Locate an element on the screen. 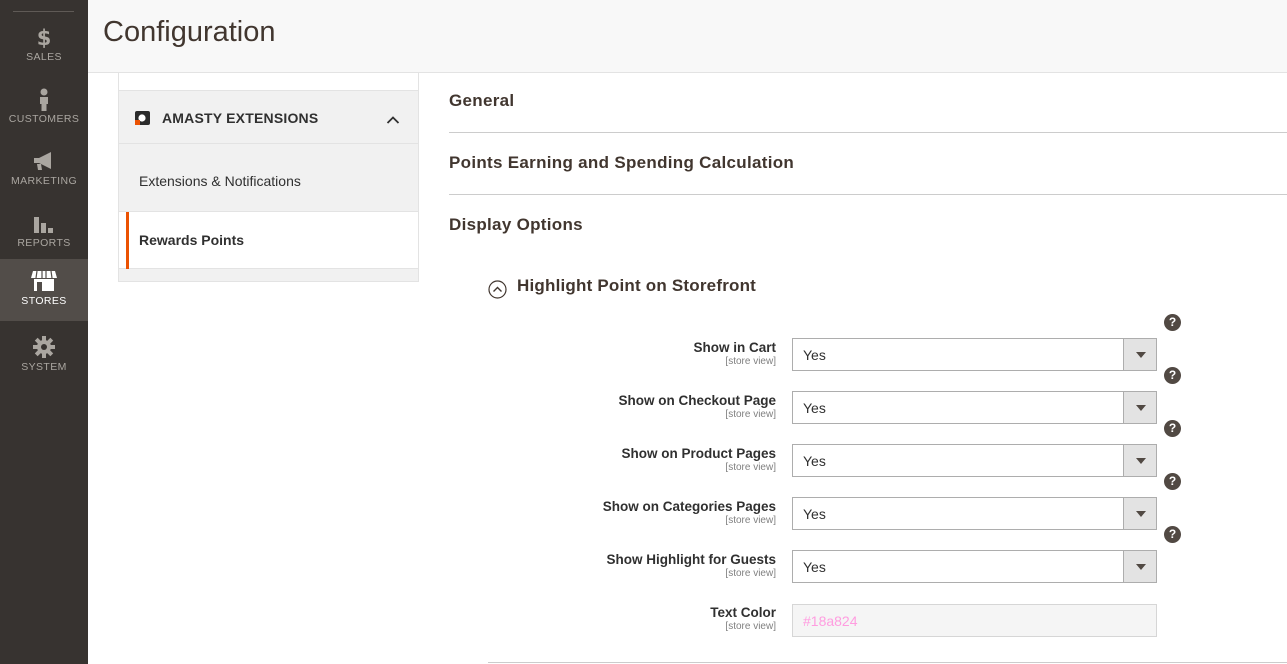  label-text: Show on Categories Pages is located at coordinates (689, 506).